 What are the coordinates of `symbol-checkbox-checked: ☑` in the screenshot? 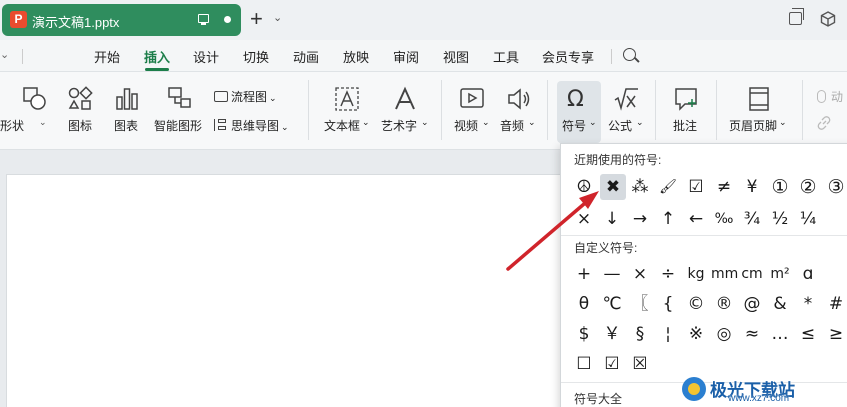 It's located at (696, 187).